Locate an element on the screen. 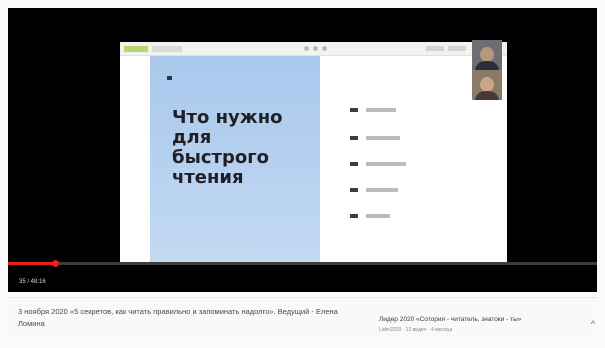  chevron-up-icon: ^ is located at coordinates (593, 324).